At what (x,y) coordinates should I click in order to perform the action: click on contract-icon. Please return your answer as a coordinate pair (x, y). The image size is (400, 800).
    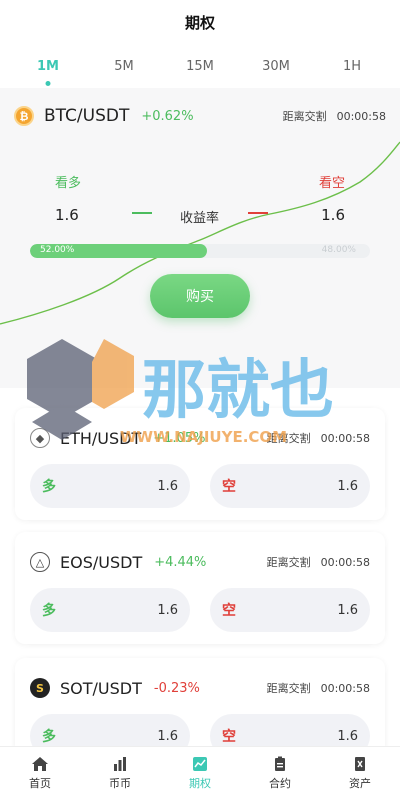
    Looking at the image, I should click on (280, 763).